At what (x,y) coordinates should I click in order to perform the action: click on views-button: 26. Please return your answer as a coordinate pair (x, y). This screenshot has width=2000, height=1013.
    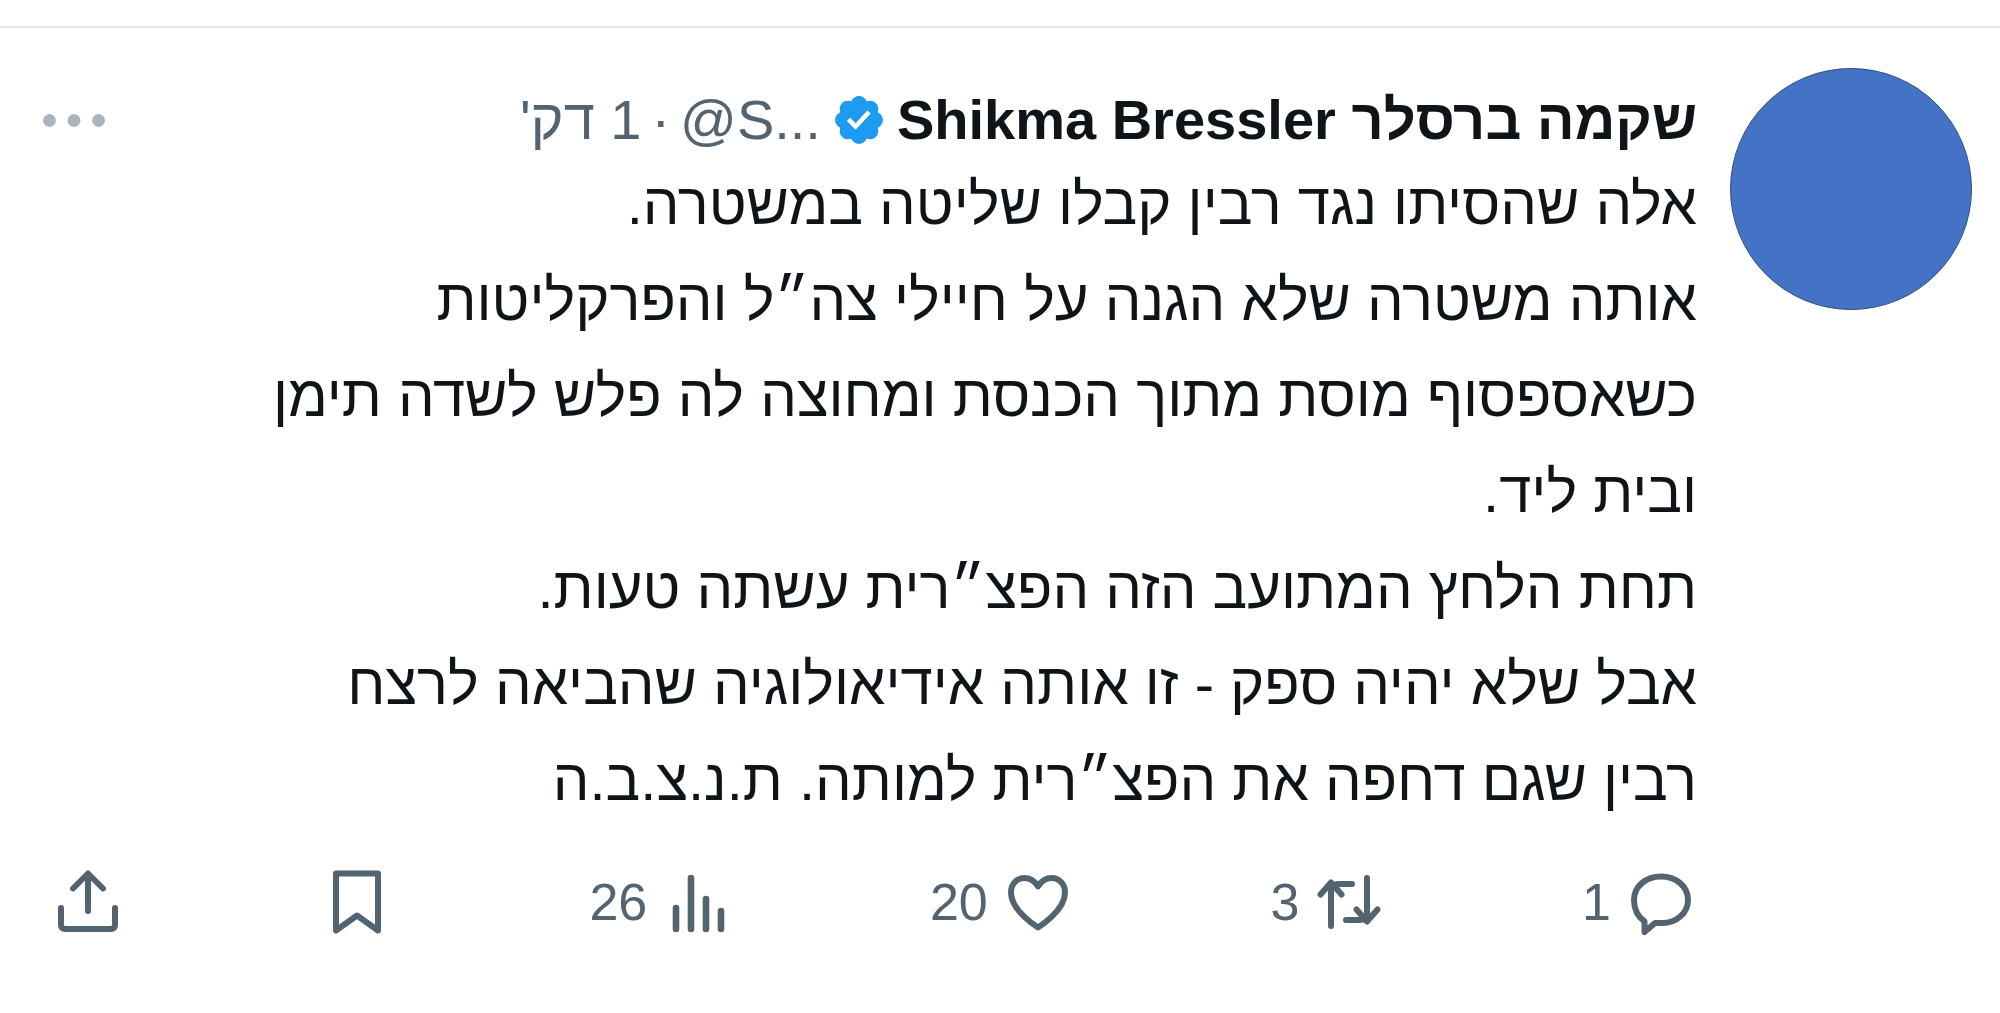
    Looking at the image, I should click on (661, 902).